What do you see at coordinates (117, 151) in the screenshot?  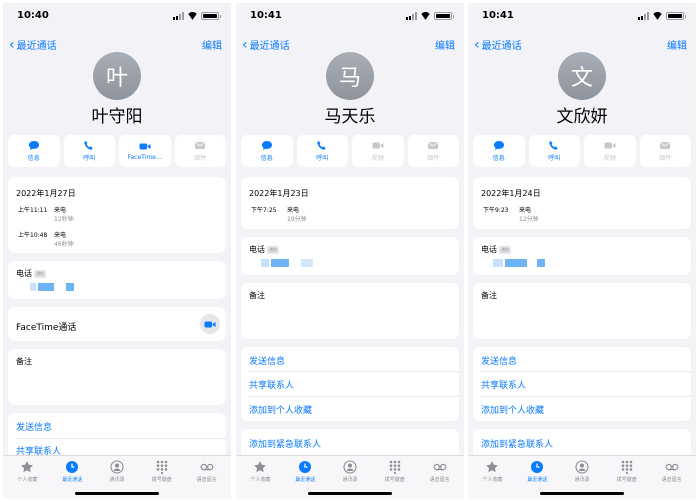 I see `action-row: 信息 呼叫 FaceTime… 邮件` at bounding box center [117, 151].